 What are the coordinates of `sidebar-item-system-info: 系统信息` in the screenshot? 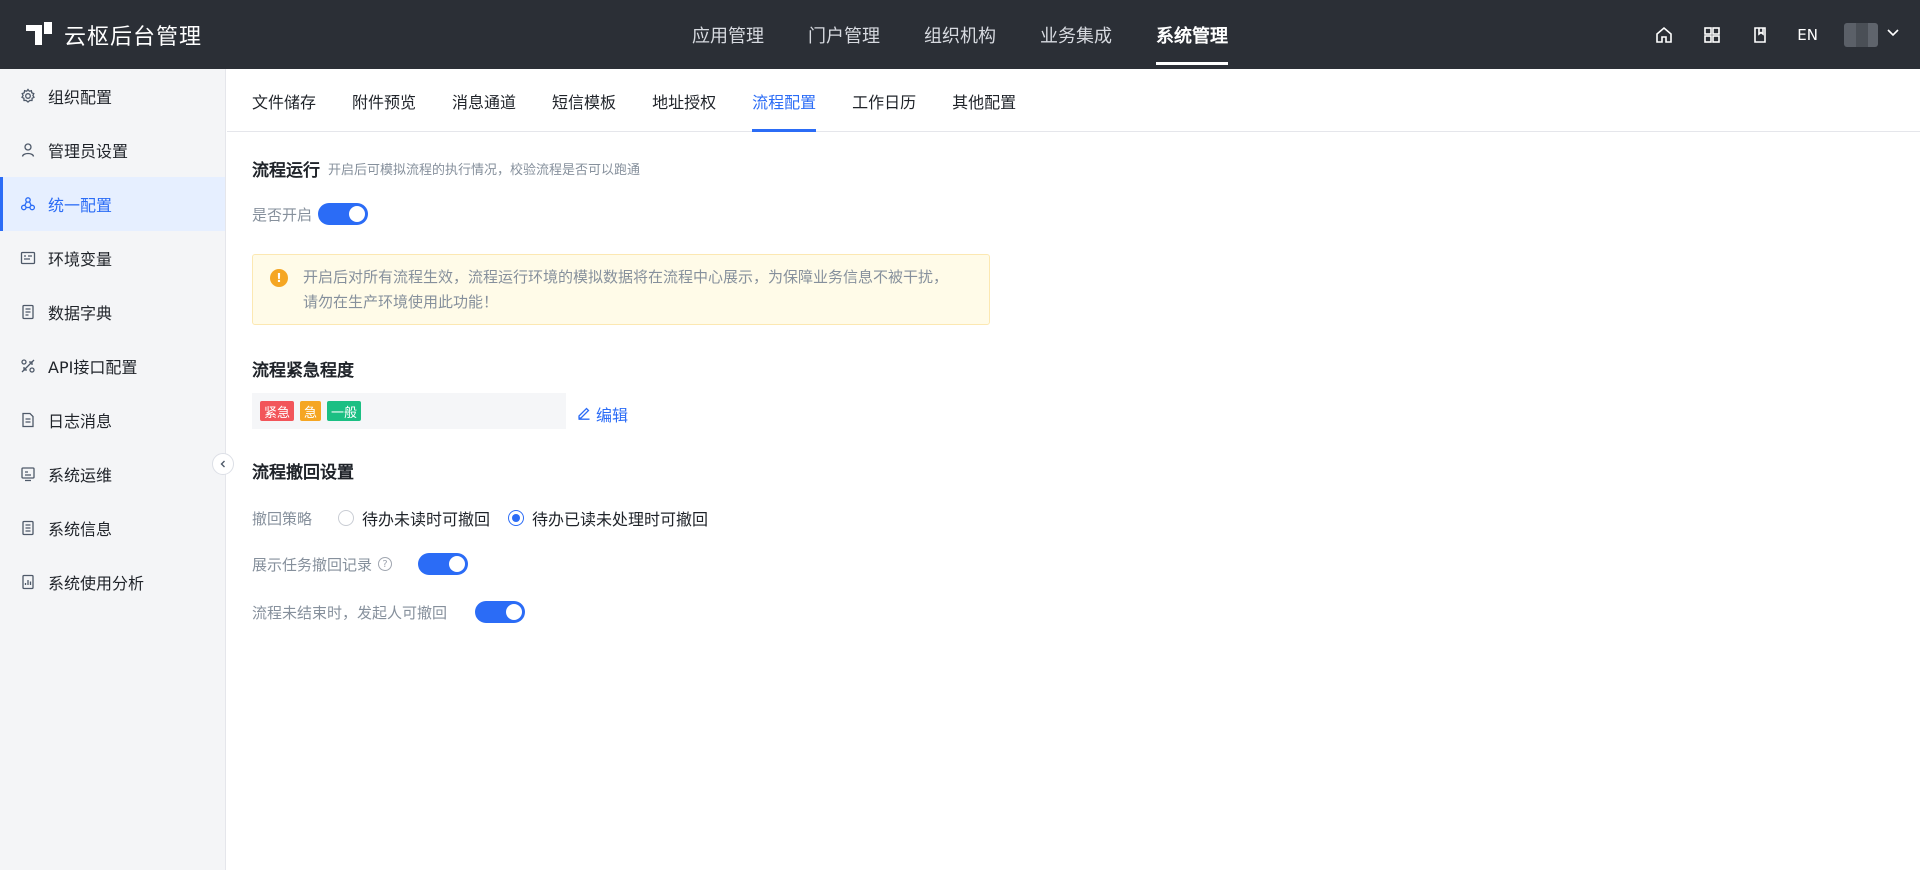 It's located at (112, 528).